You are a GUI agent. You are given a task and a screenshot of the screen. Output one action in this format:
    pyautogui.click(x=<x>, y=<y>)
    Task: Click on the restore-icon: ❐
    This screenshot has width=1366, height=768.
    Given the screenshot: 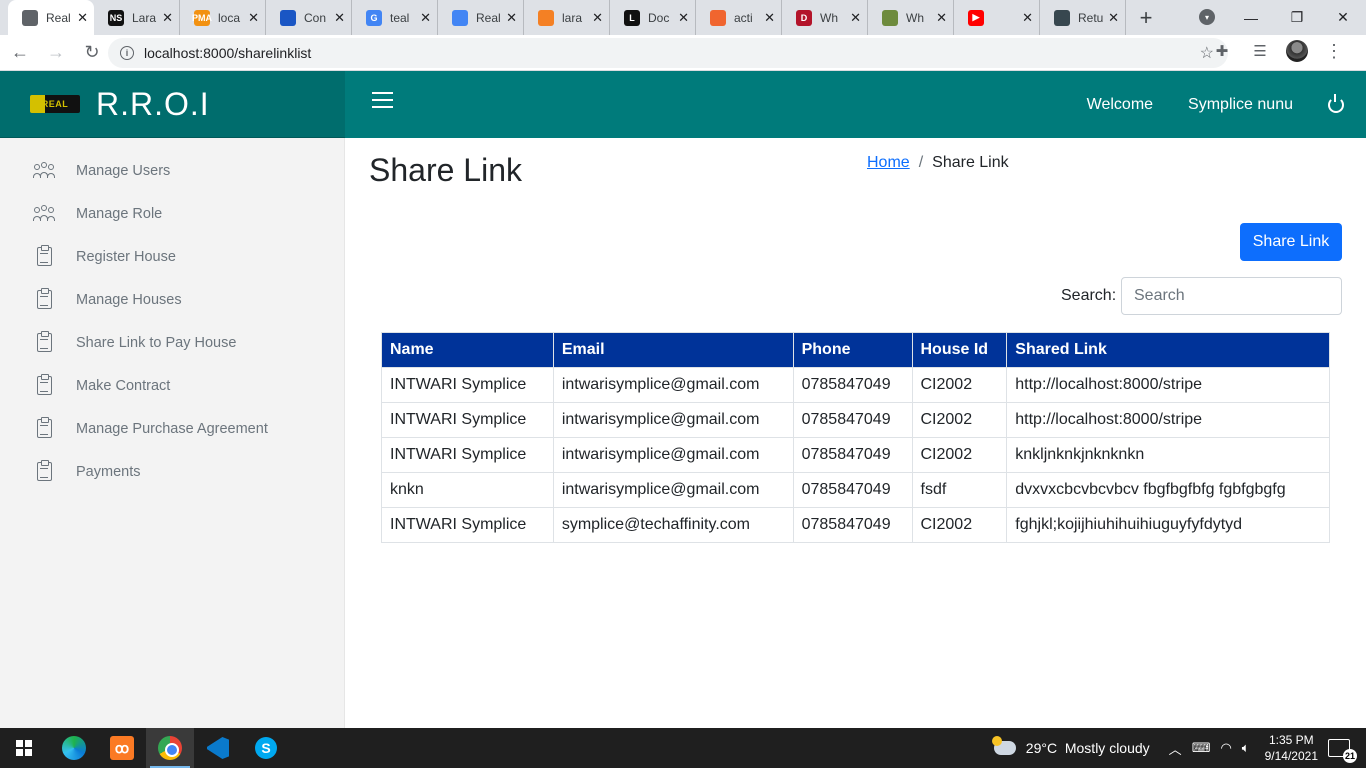 What is the action you would take?
    pyautogui.click(x=1297, y=17)
    